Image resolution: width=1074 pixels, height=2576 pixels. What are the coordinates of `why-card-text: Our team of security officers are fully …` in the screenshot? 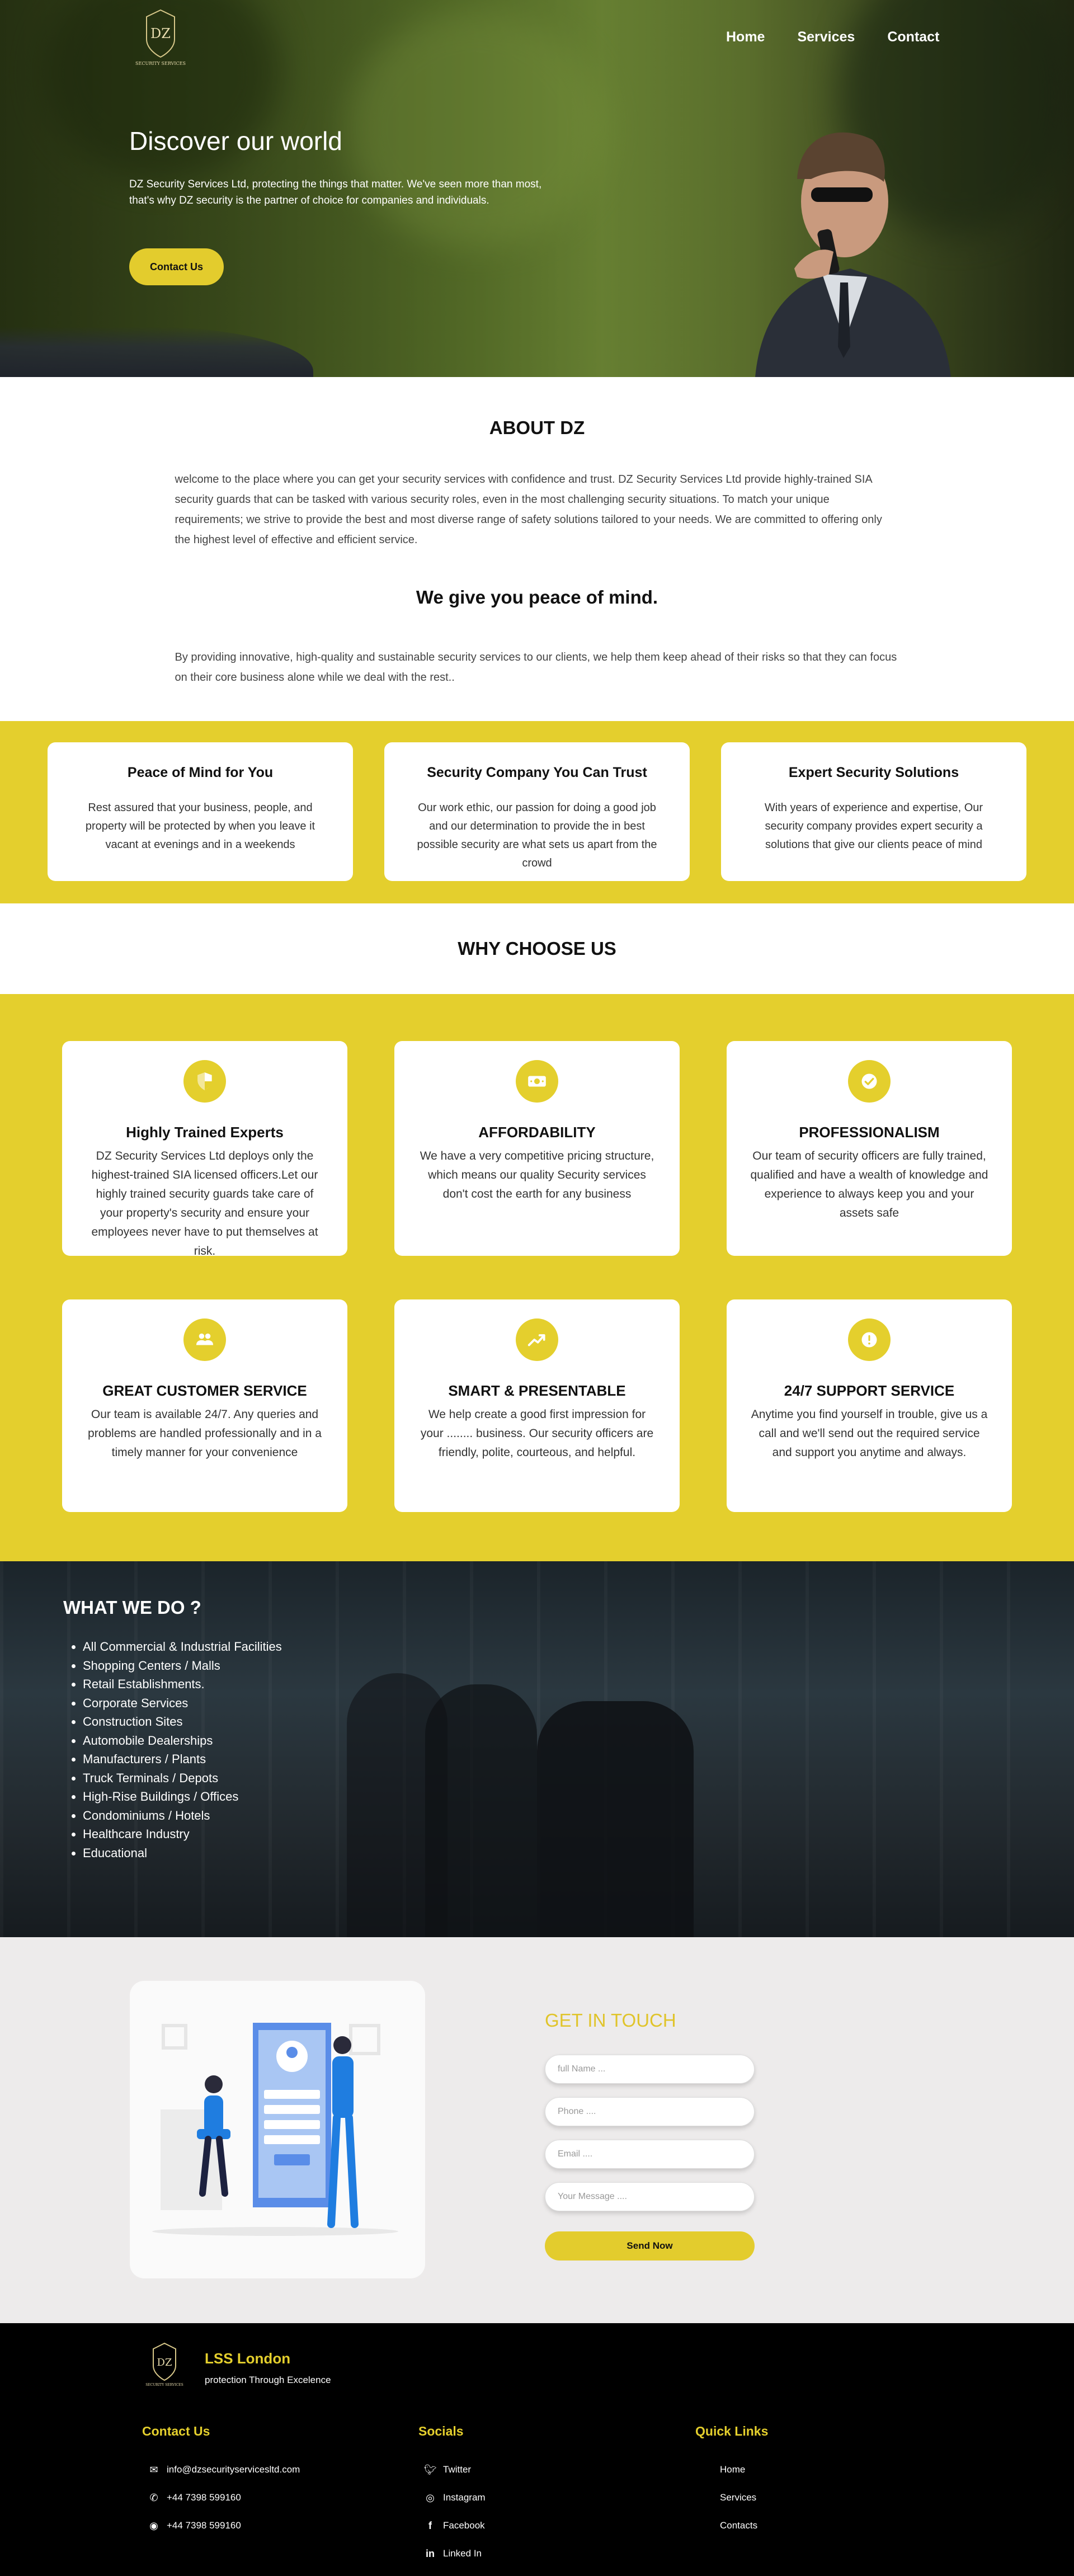 It's located at (869, 1184).